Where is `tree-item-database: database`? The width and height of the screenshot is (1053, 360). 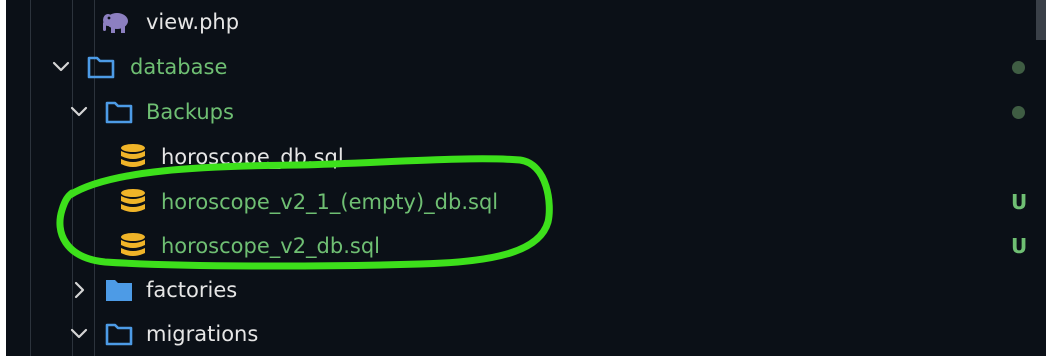 tree-item-database: database is located at coordinates (526, 67).